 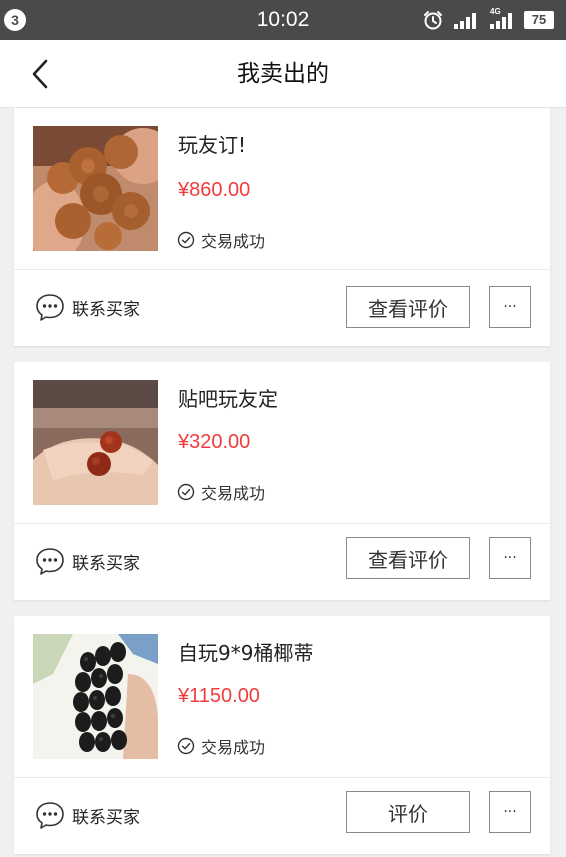 What do you see at coordinates (433, 20) in the screenshot?
I see `alarm-icon` at bounding box center [433, 20].